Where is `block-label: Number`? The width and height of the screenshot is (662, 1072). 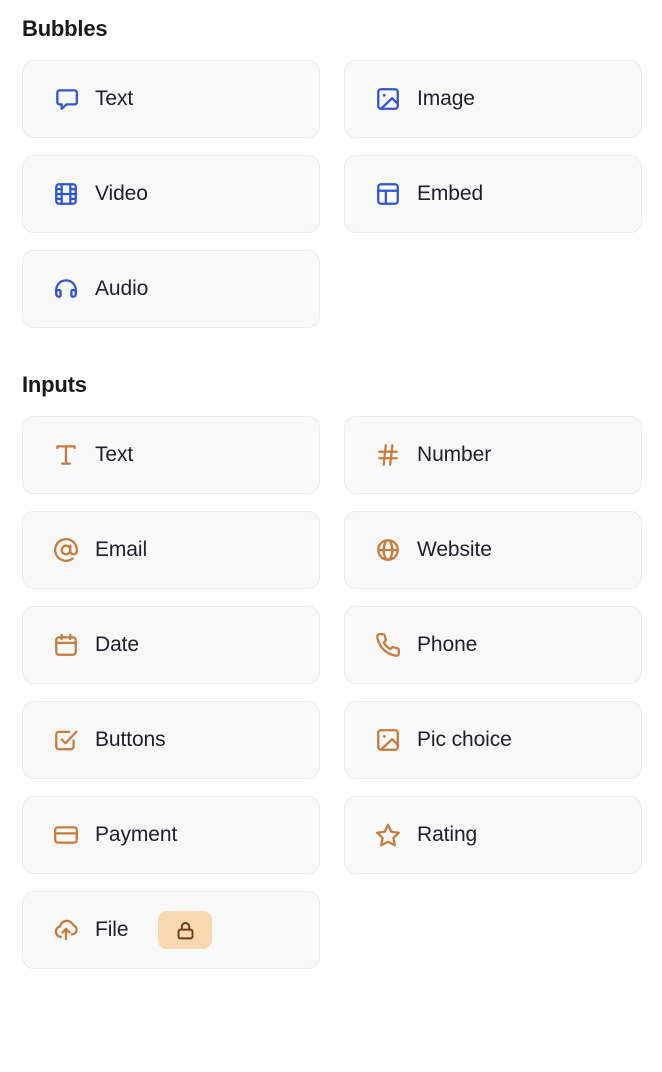 block-label: Number is located at coordinates (454, 454).